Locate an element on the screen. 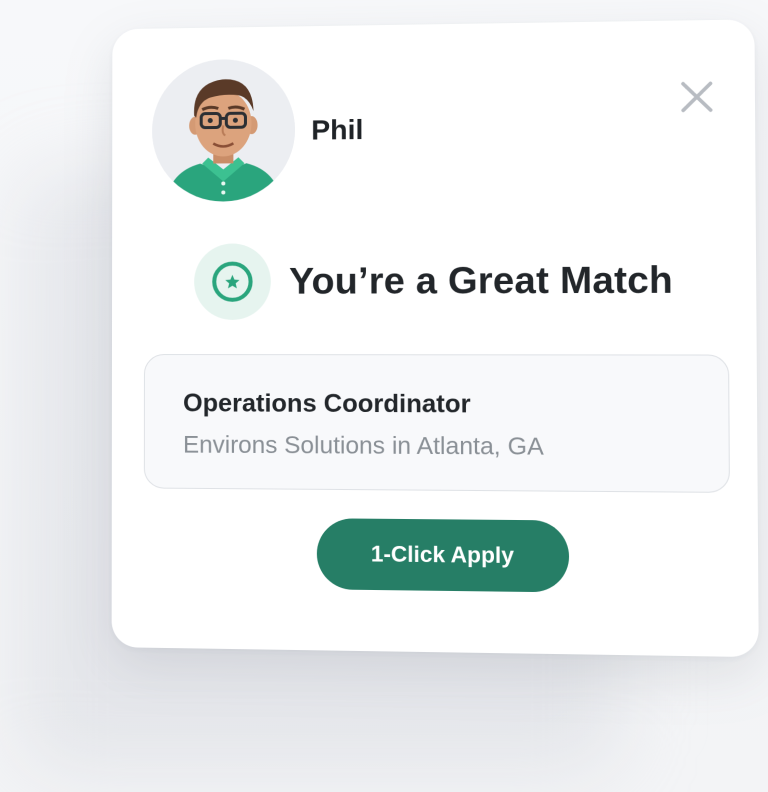 This screenshot has width=768, height=792. user-avatar is located at coordinates (224, 130).